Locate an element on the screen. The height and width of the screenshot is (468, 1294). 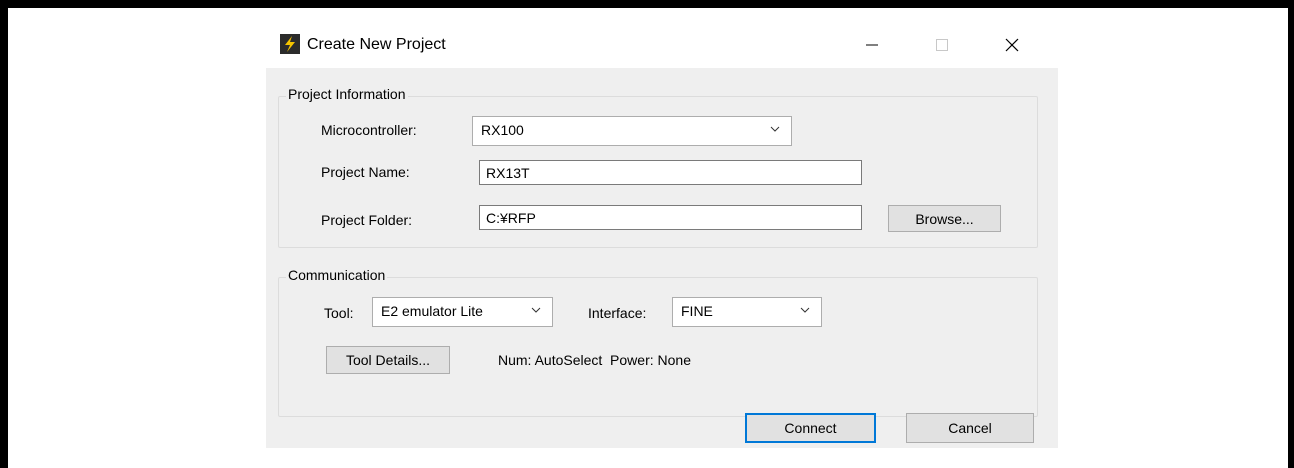
connect-button: Connect is located at coordinates (810, 428).